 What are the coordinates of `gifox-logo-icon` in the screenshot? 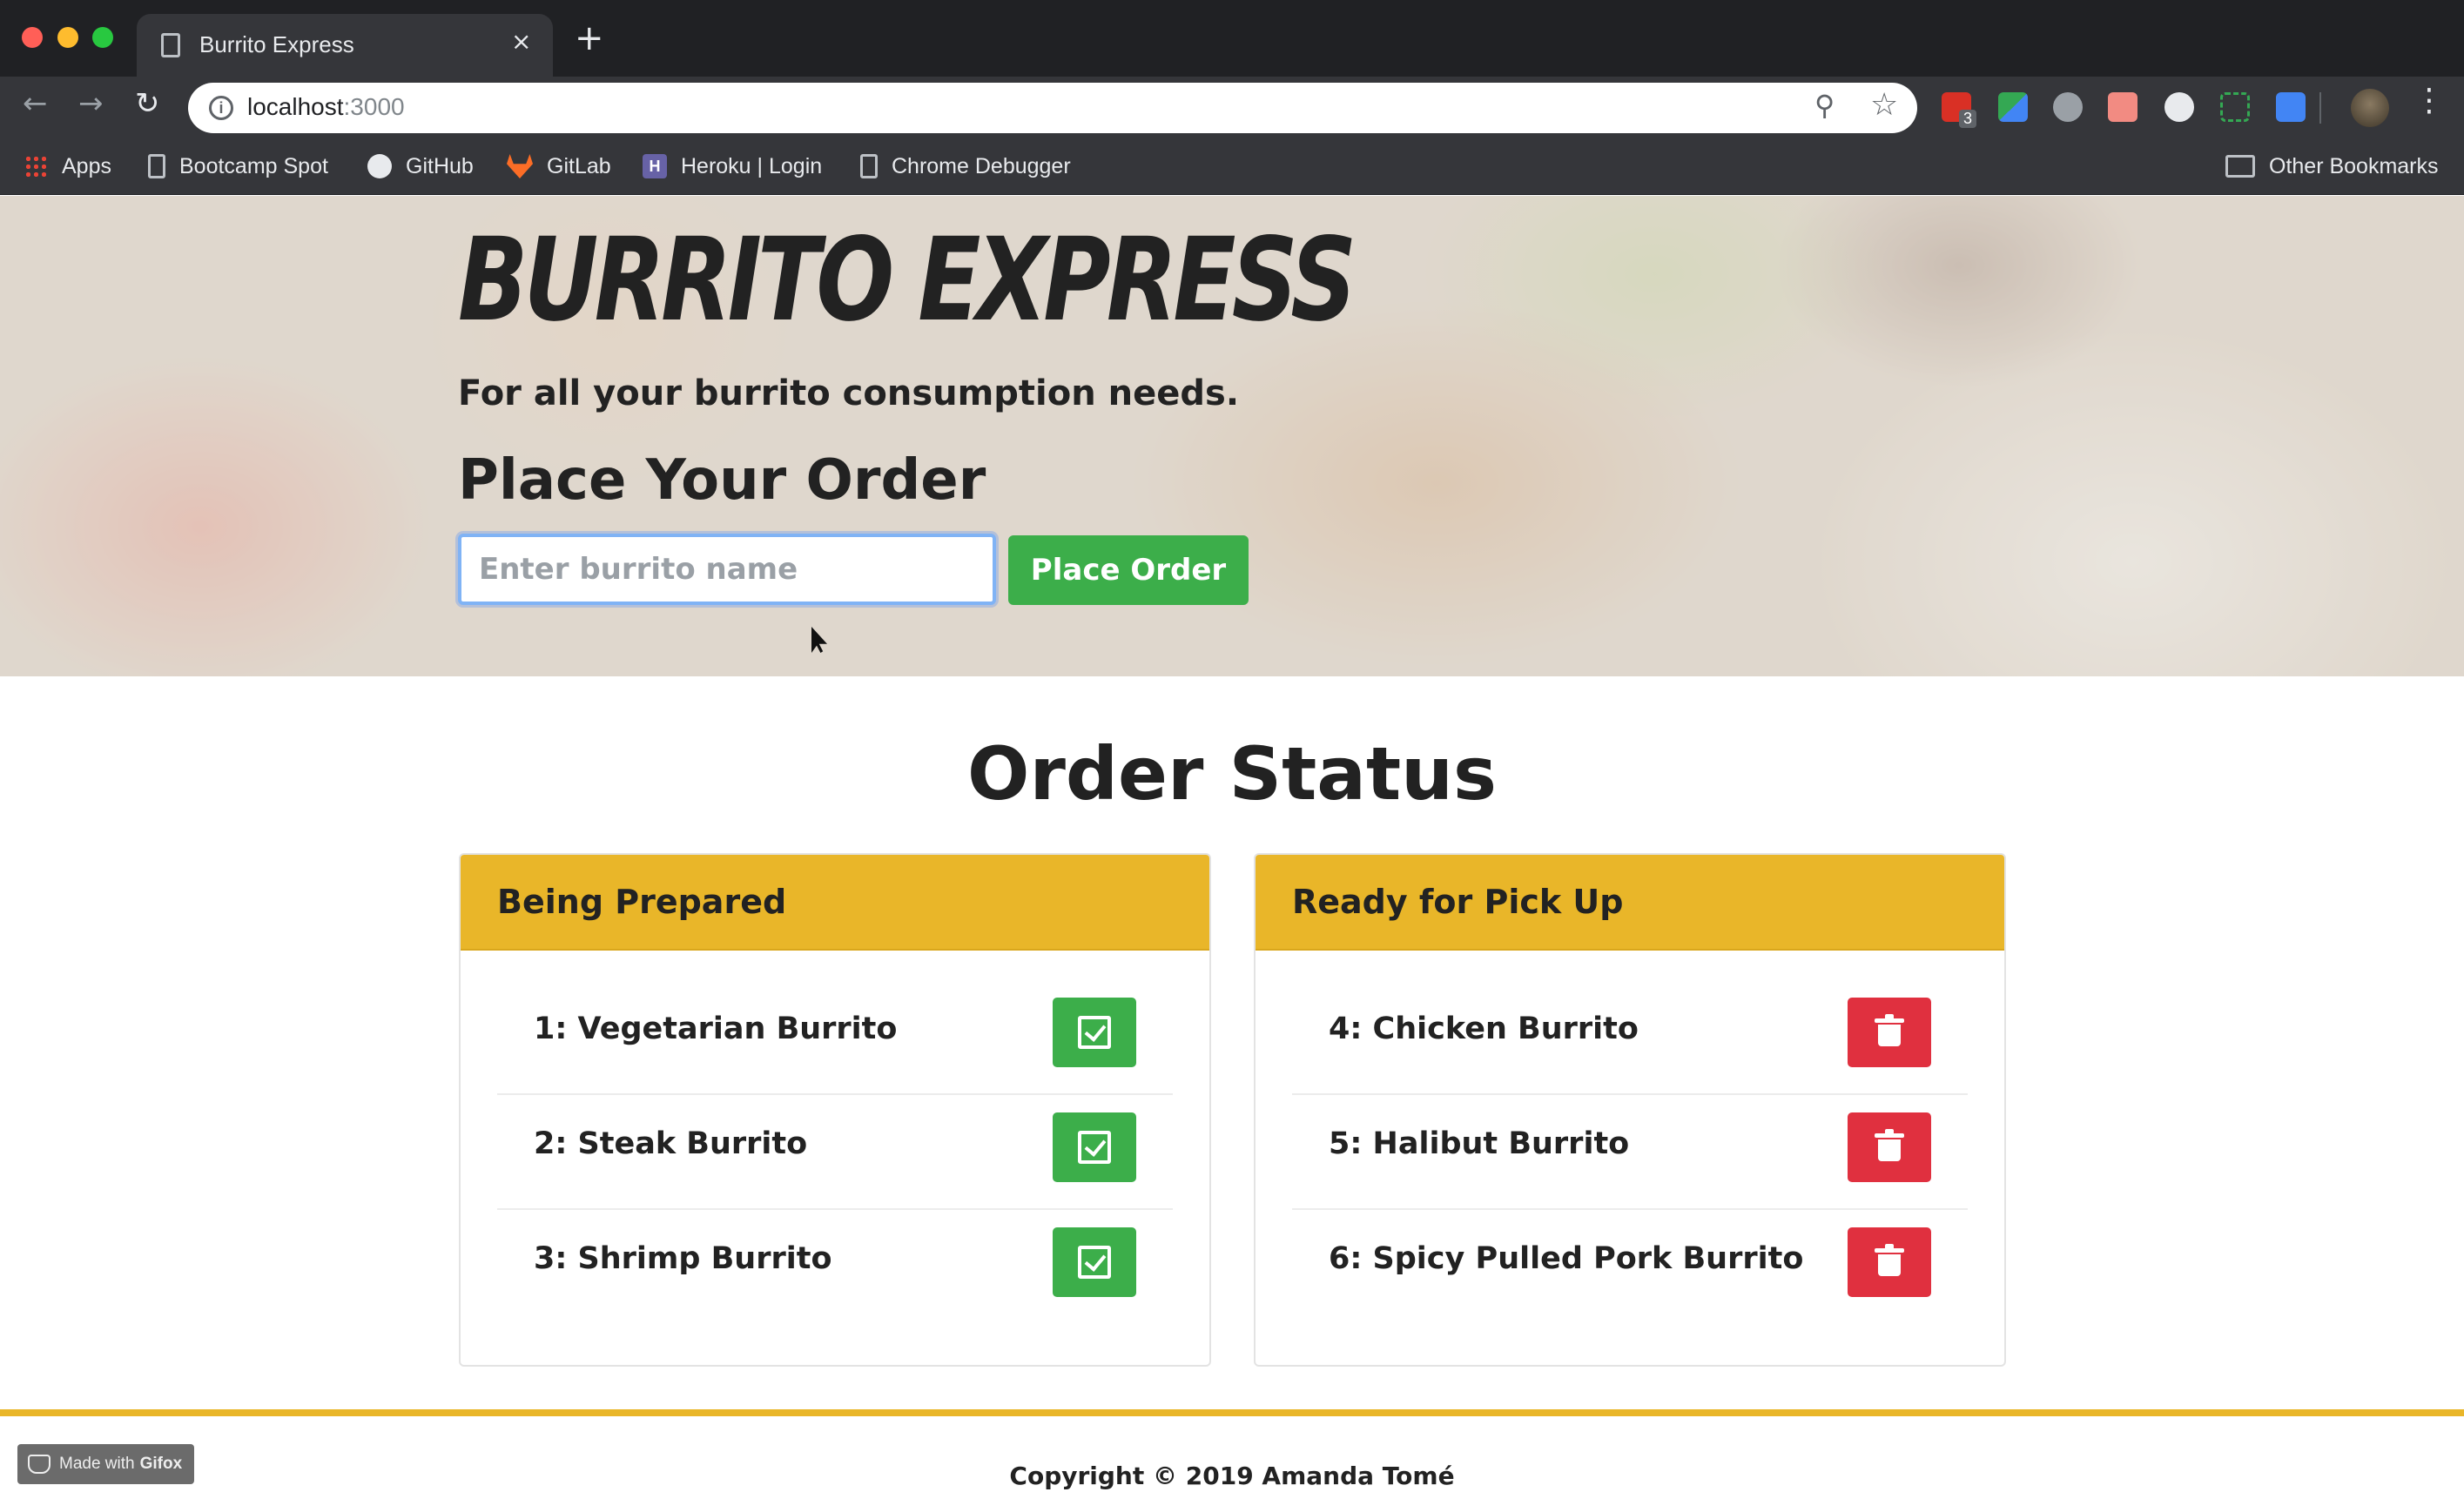 It's located at (39, 1464).